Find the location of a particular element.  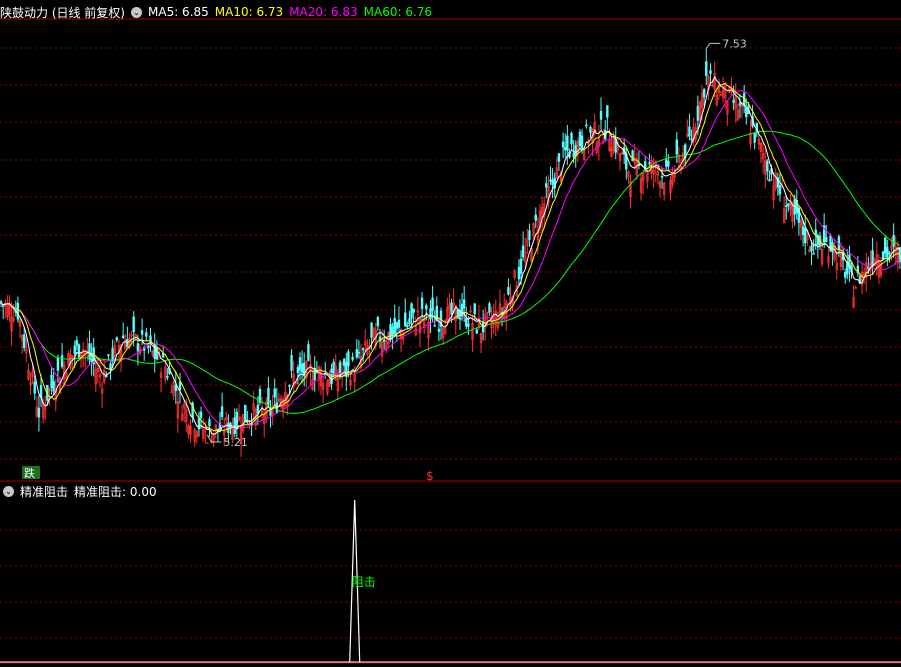

ma-settings-icon: ⌄ is located at coordinates (136, 12).